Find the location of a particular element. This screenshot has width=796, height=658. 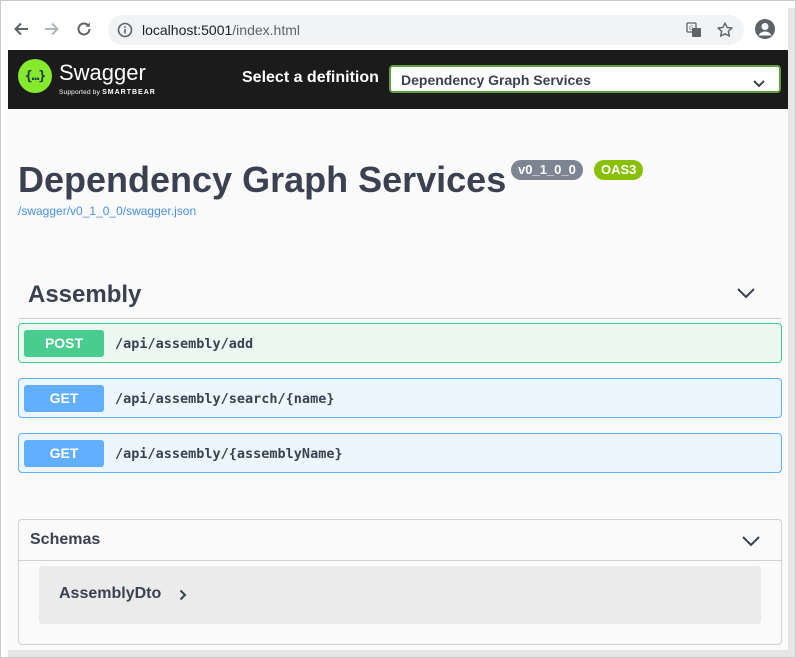

version-badge: v0_1_0_0 is located at coordinates (547, 170).